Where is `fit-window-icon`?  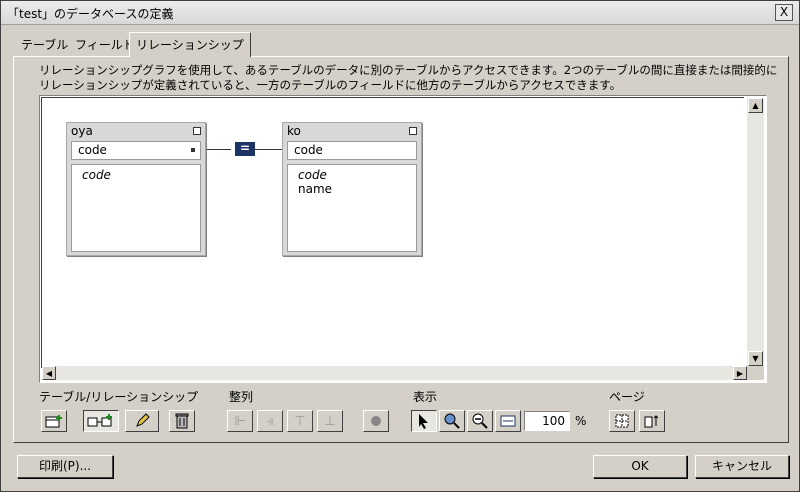 fit-window-icon is located at coordinates (508, 421).